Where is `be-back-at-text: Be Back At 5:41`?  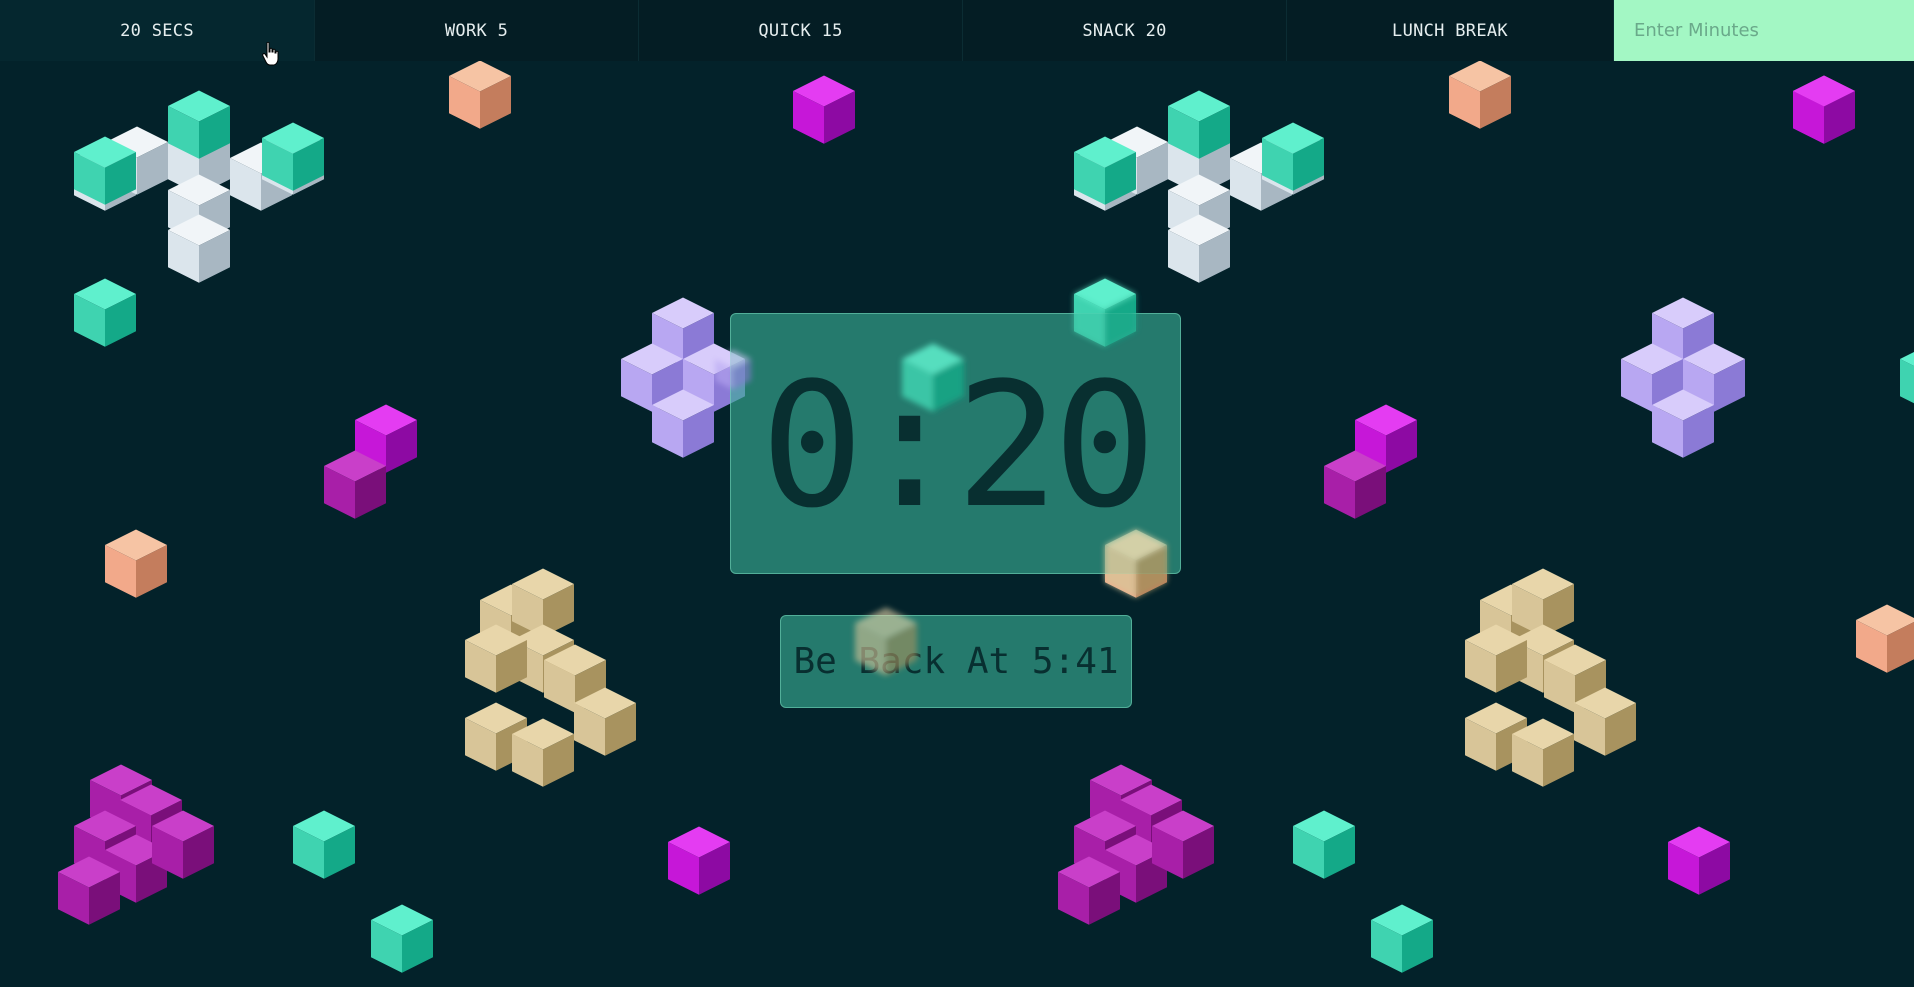 be-back-at-text: Be Back At 5:41 is located at coordinates (956, 661).